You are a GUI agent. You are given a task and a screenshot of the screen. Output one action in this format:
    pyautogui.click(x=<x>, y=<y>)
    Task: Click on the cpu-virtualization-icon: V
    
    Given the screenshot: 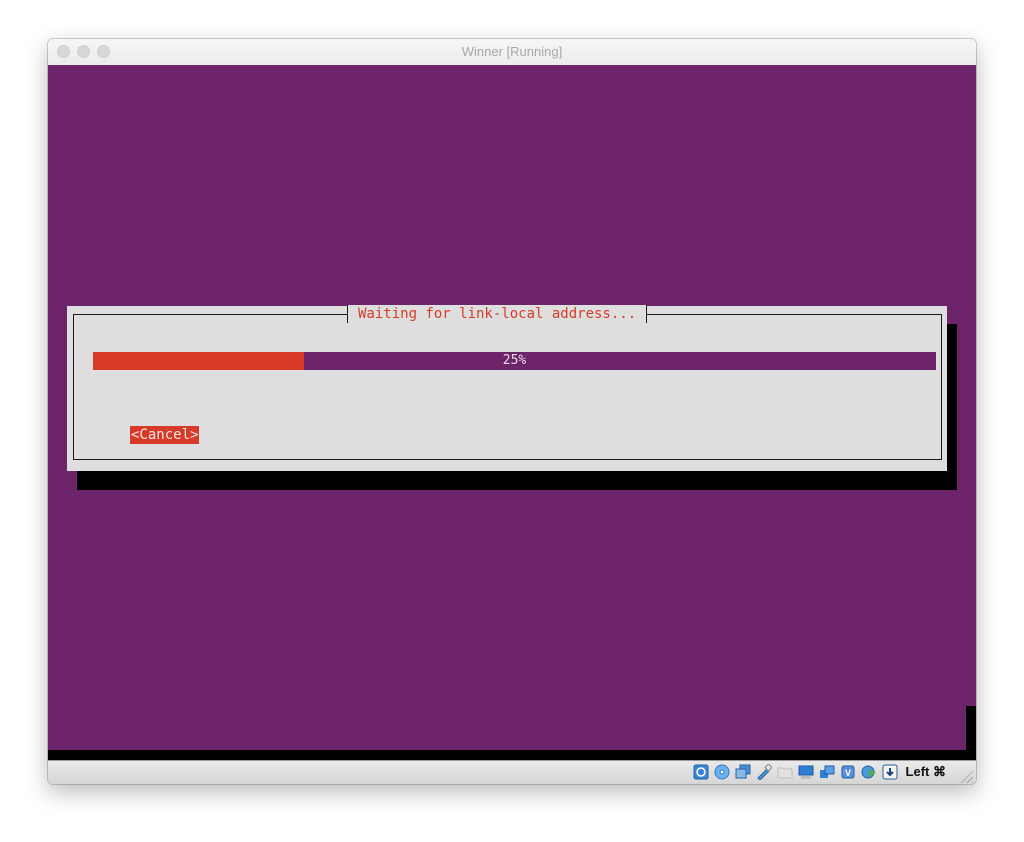 What is the action you would take?
    pyautogui.click(x=848, y=772)
    